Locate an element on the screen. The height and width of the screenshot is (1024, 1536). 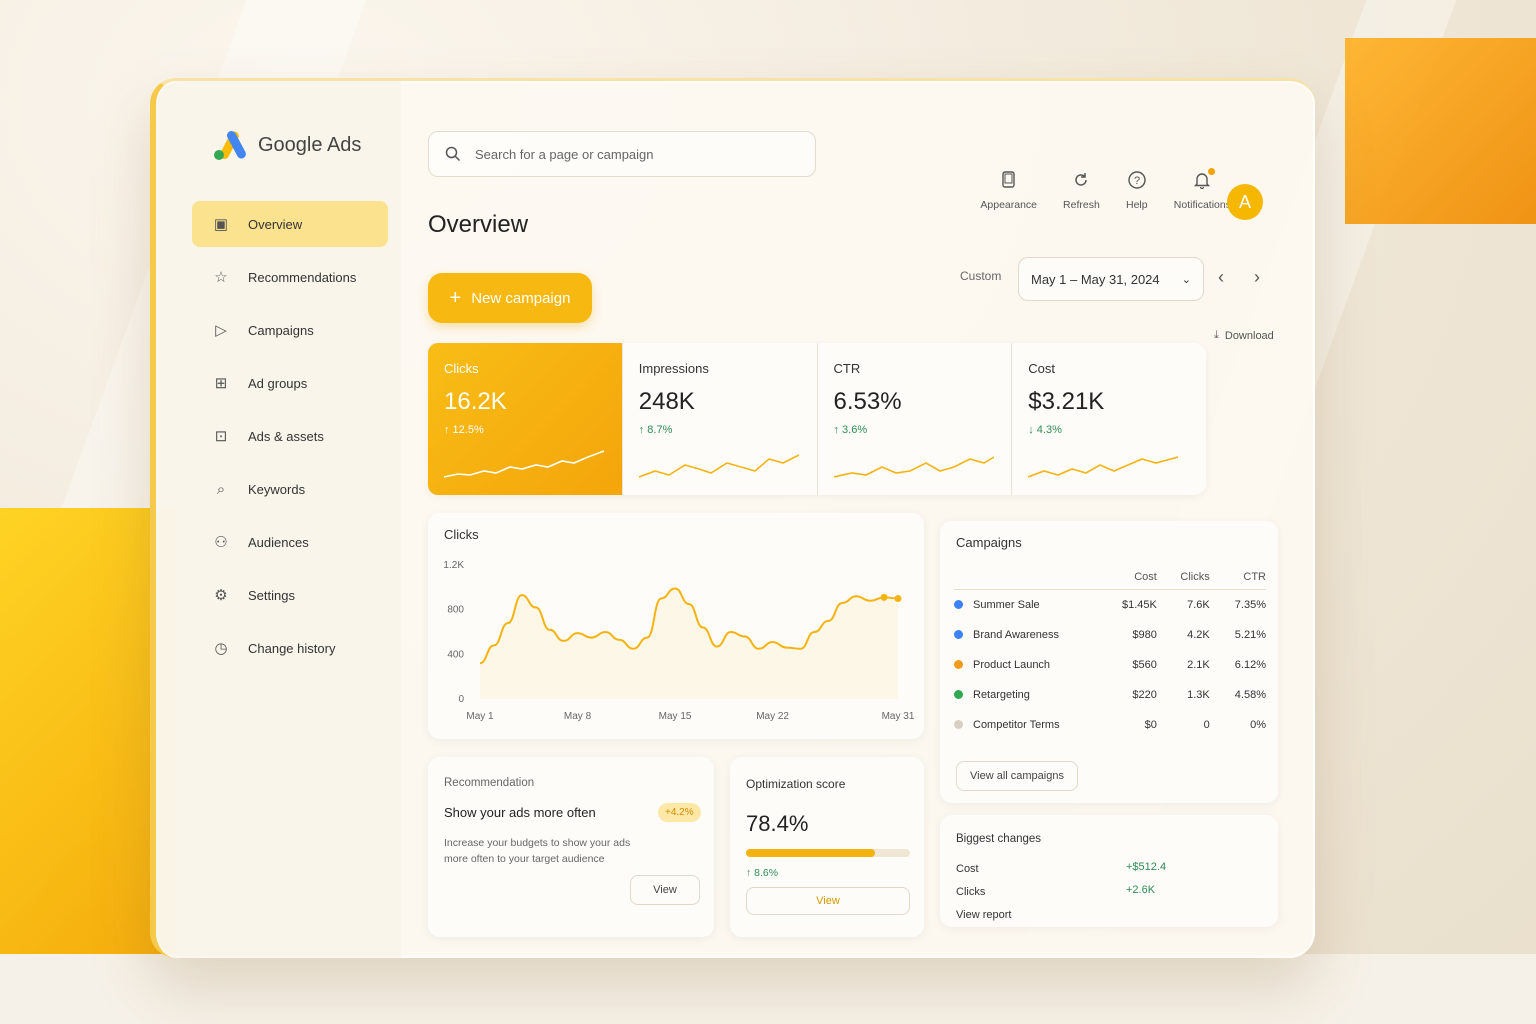
sidebar-item-campaigns: ▷ Campaigns is located at coordinates (290, 330).